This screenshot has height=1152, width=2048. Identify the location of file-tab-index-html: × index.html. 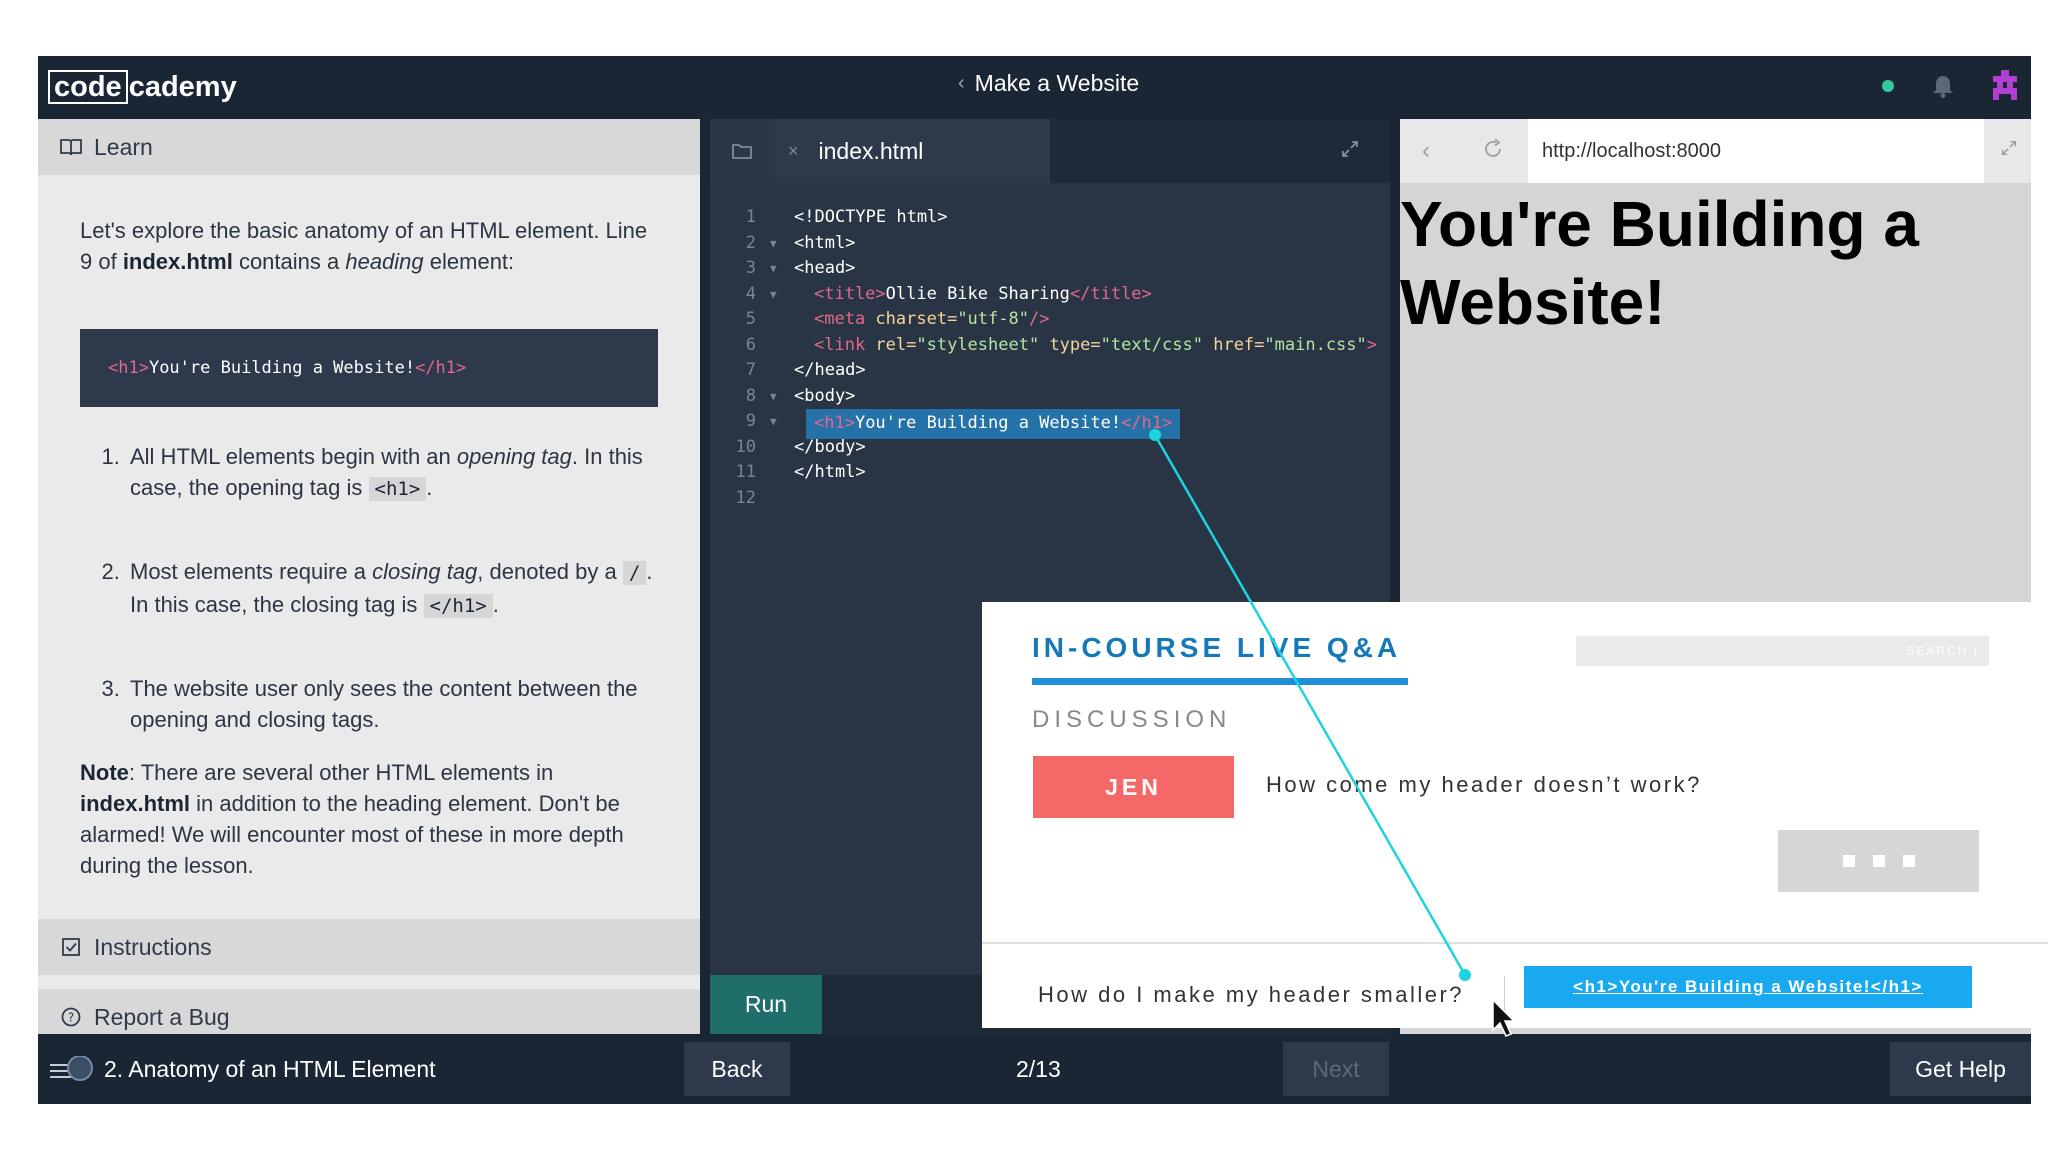
(912, 151).